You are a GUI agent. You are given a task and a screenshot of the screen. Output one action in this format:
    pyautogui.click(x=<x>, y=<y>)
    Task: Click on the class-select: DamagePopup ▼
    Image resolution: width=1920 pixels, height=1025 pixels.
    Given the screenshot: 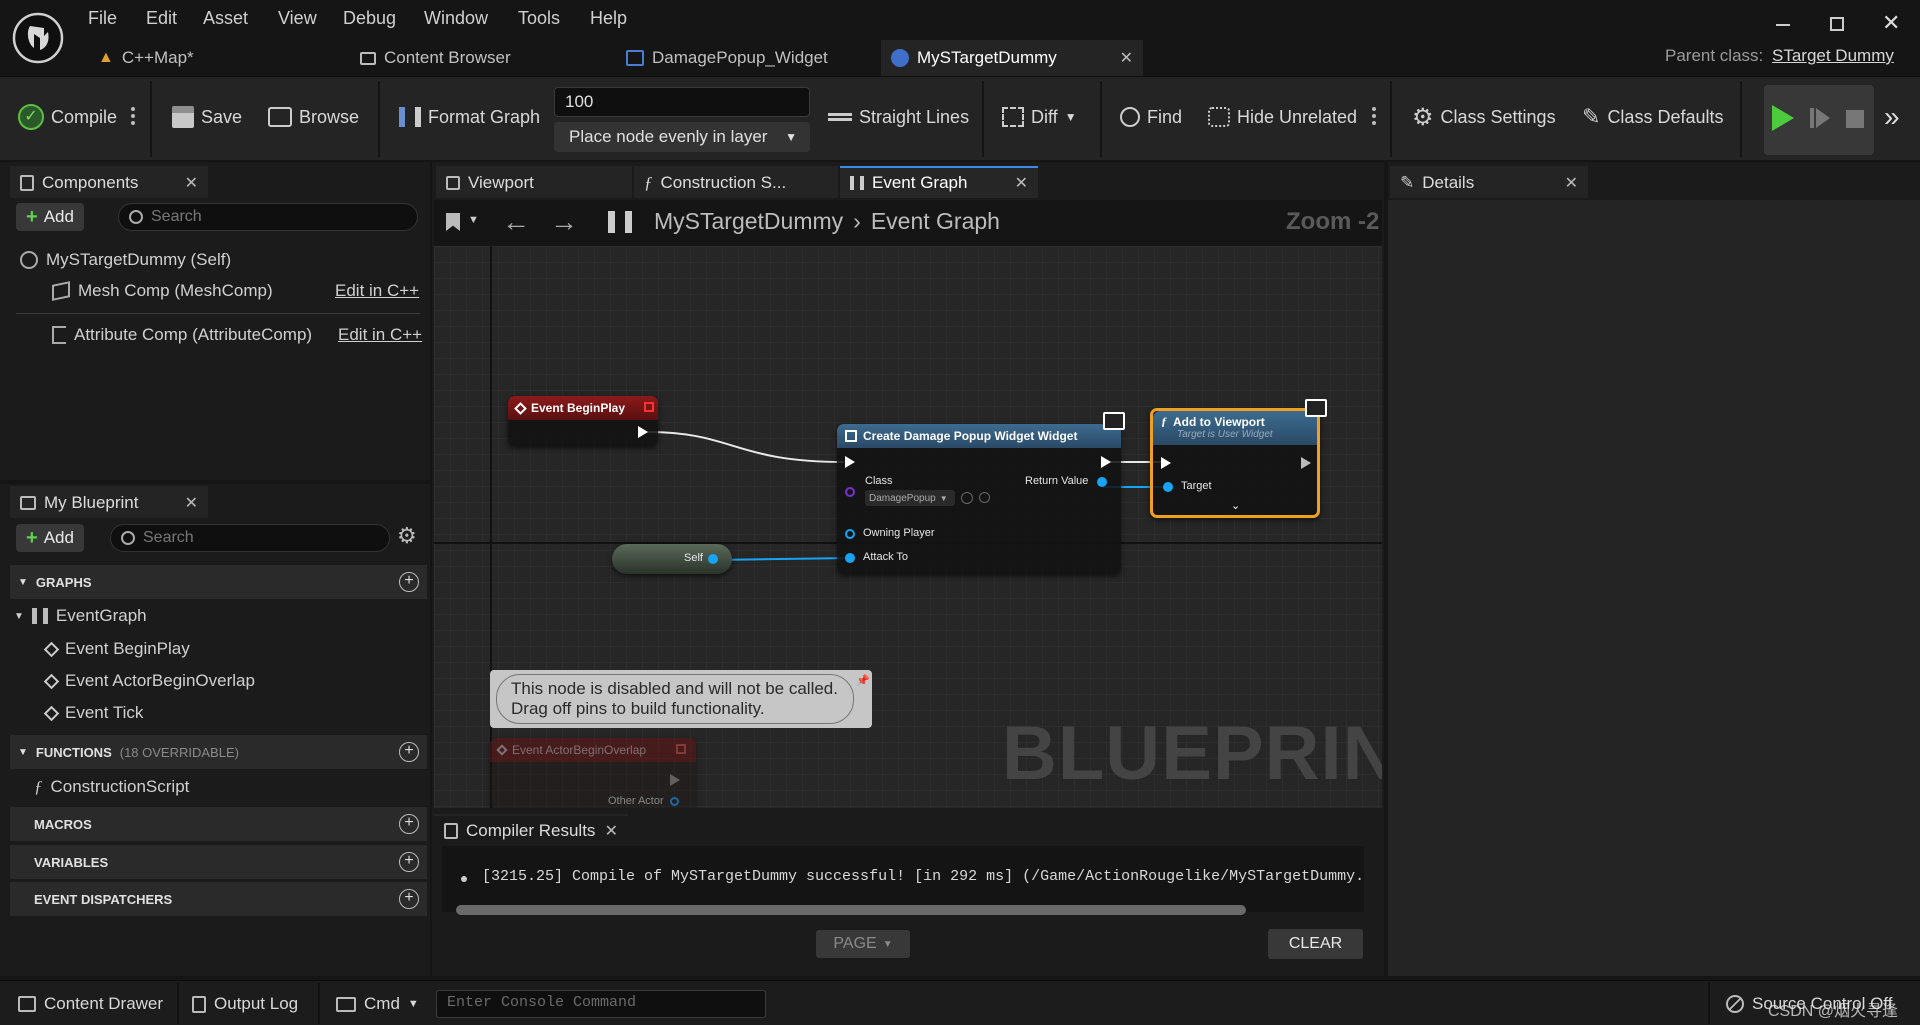 What is the action you would take?
    pyautogui.click(x=910, y=498)
    